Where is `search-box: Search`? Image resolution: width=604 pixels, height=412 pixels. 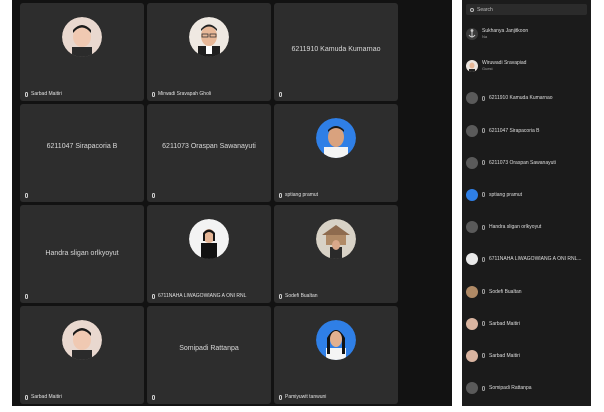 search-box: Search is located at coordinates (526, 9).